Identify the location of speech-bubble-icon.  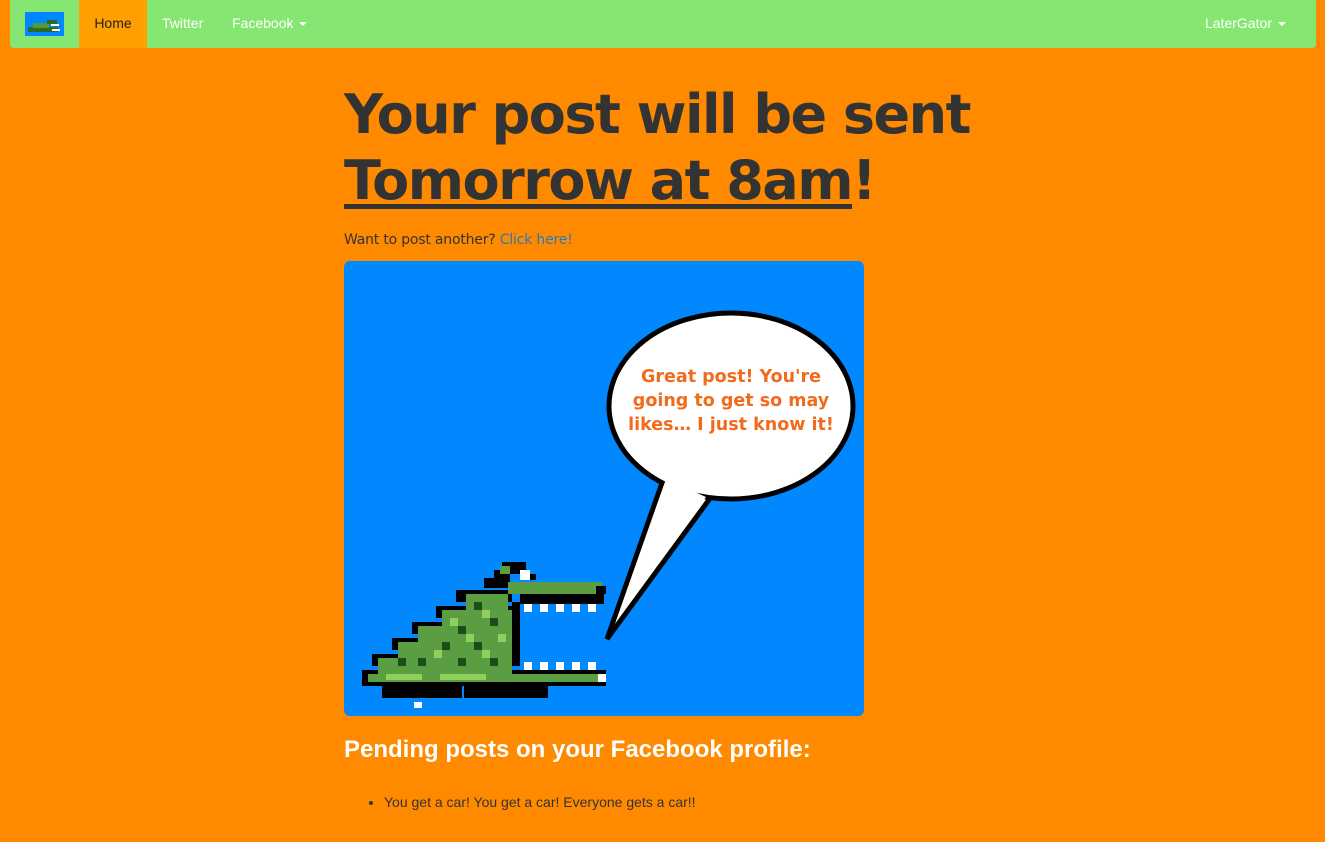
(730, 475).